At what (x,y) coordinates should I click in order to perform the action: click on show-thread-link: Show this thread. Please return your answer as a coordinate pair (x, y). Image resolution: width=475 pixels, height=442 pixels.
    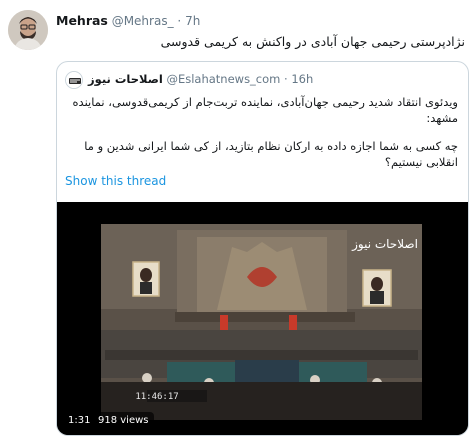
    Looking at the image, I should click on (115, 181).